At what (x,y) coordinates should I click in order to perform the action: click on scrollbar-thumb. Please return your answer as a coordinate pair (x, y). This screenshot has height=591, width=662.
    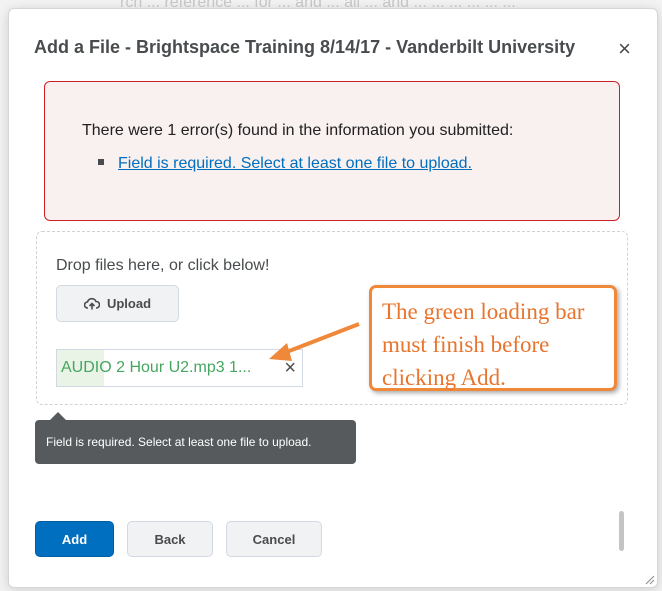
    Looking at the image, I should click on (621, 531).